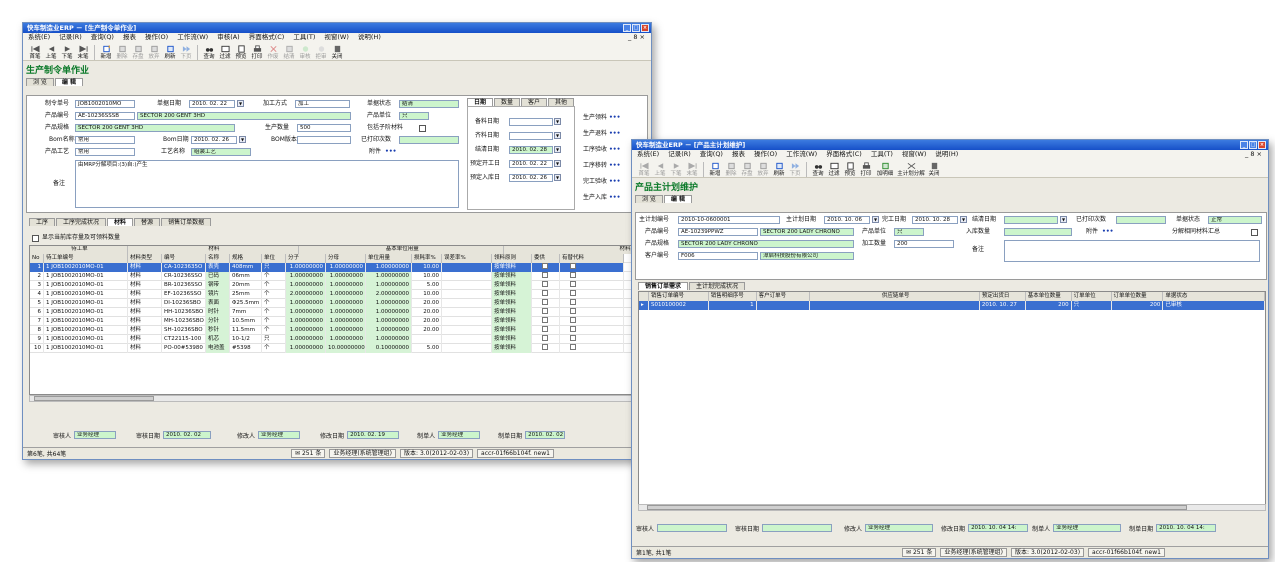 The width and height of the screenshot is (1275, 562). I want to click on col-order-unit: 订单单位, so click(1091, 296).